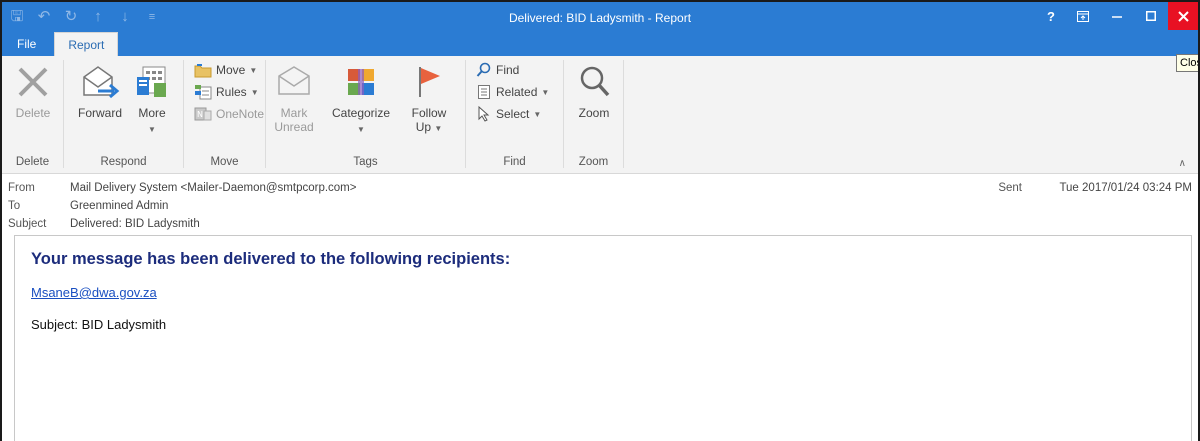 The width and height of the screenshot is (1200, 441). I want to click on zoom-button: Zoom, so click(594, 91).